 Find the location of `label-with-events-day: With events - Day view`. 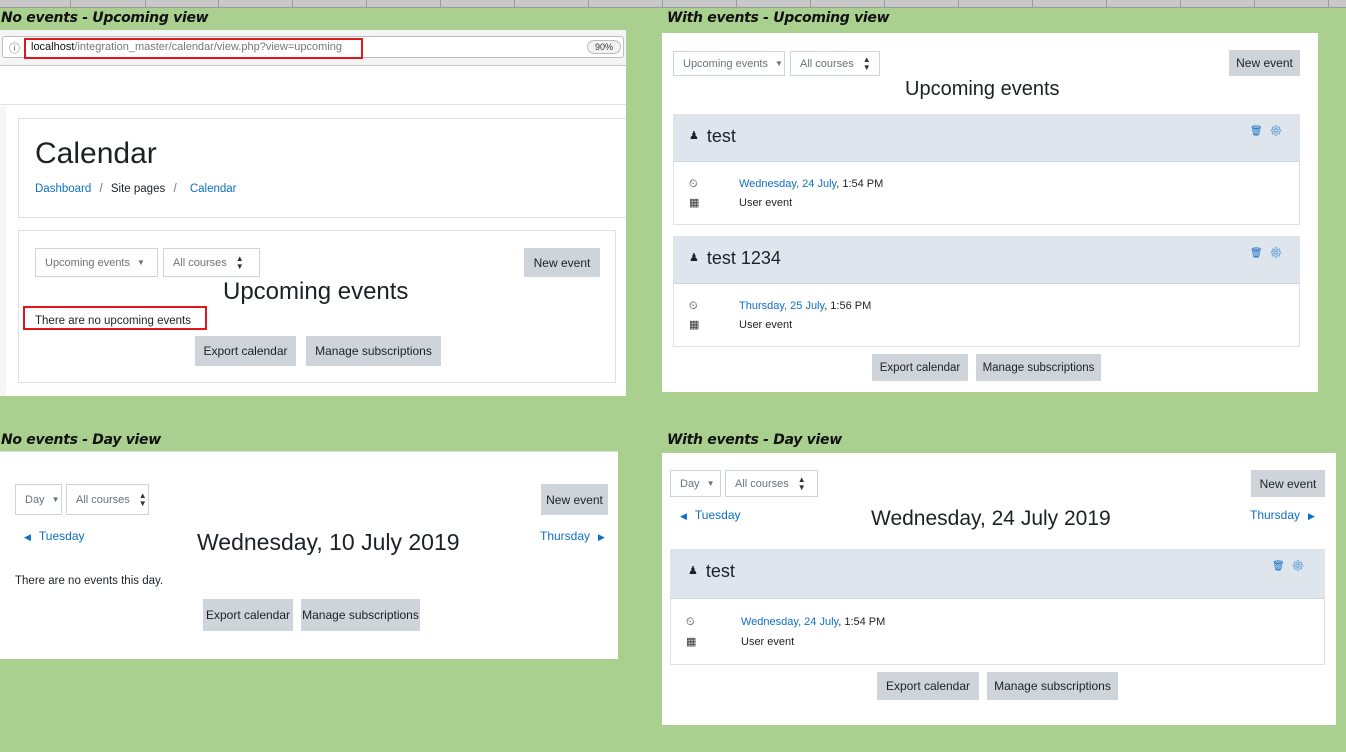

label-with-events-day: With events - Day view is located at coordinates (754, 440).